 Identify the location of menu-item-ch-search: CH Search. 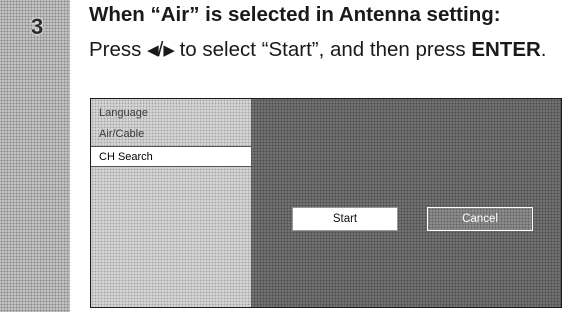
(171, 156).